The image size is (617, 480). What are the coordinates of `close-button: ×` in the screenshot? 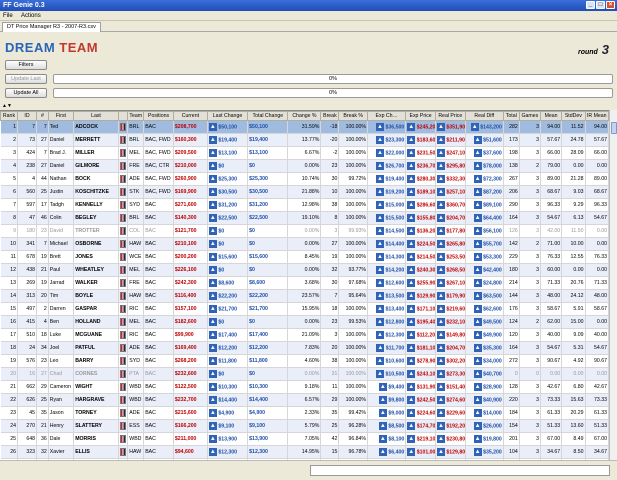 It's located at (610, 5).